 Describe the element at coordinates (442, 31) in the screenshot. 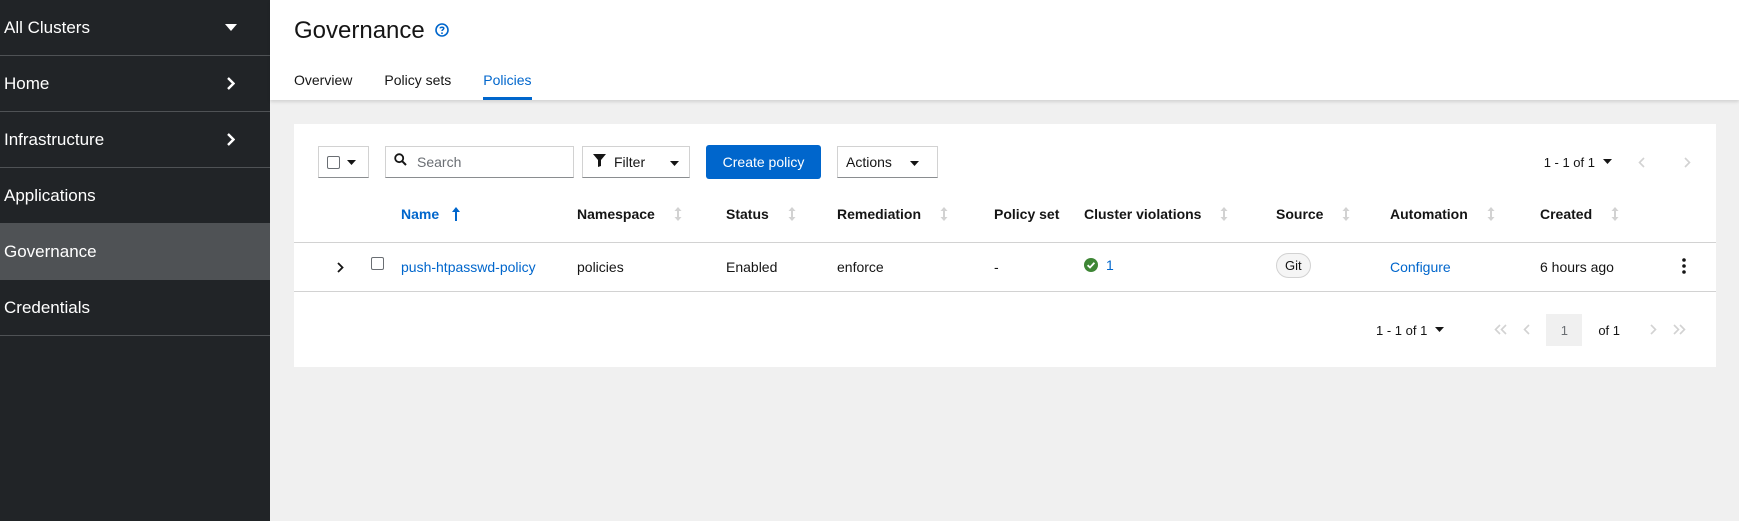

I see `help-icon` at that location.